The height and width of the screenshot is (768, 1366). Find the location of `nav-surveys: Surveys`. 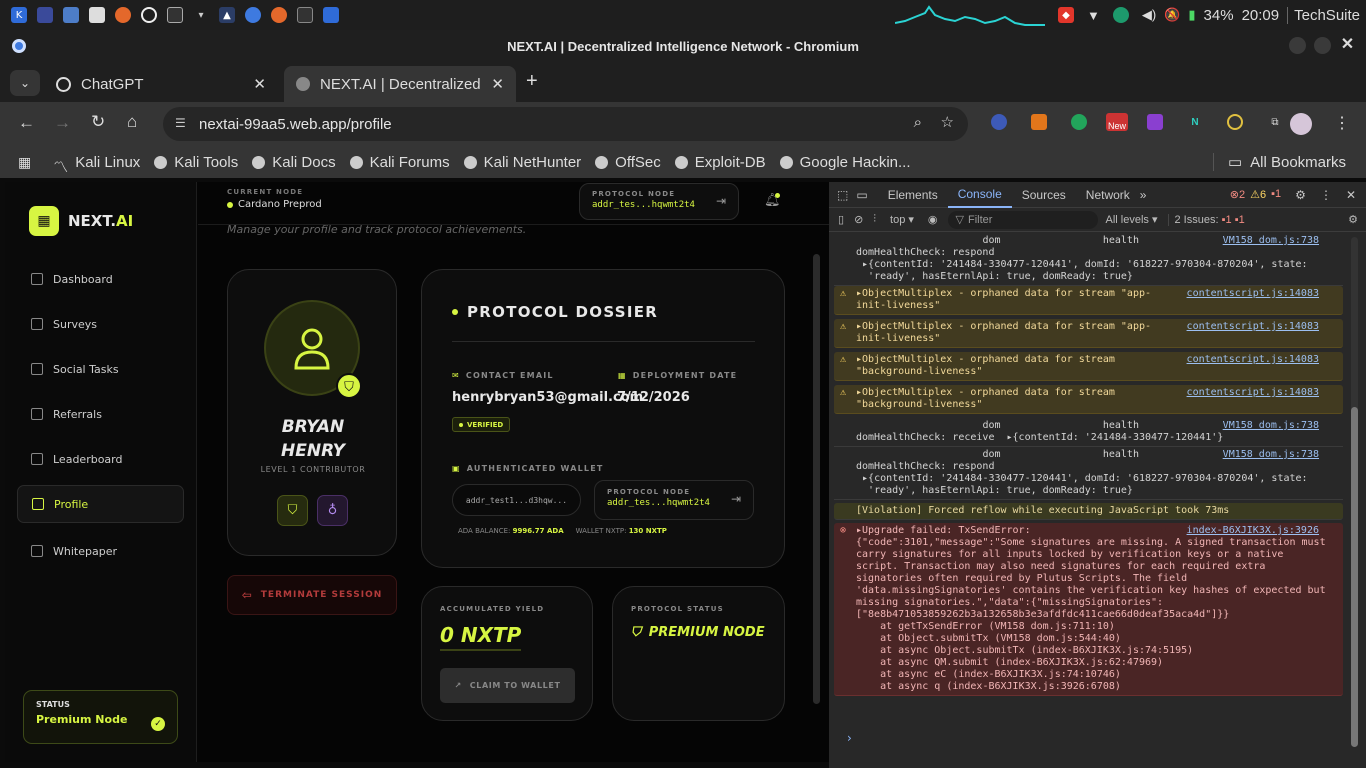

nav-surveys: Surveys is located at coordinates (100, 324).